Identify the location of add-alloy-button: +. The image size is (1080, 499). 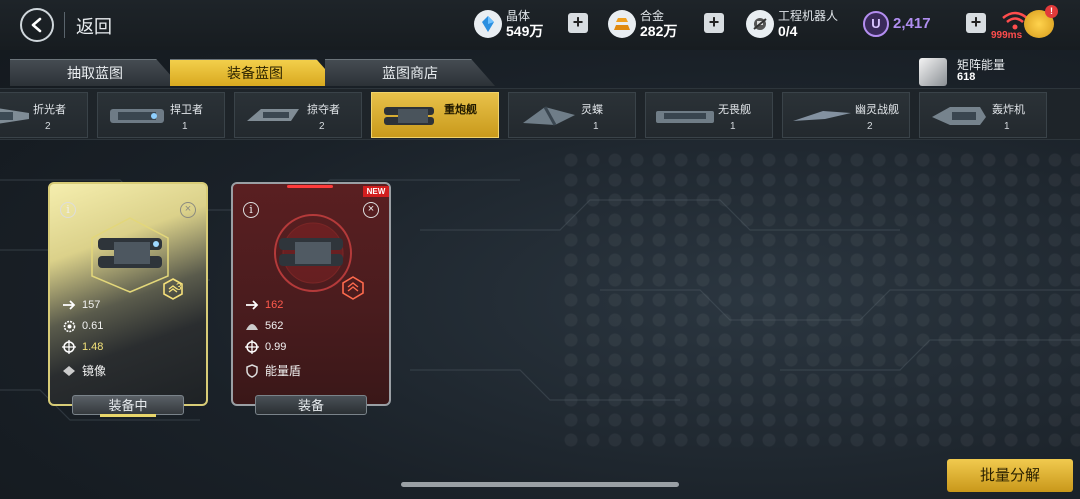
(714, 23).